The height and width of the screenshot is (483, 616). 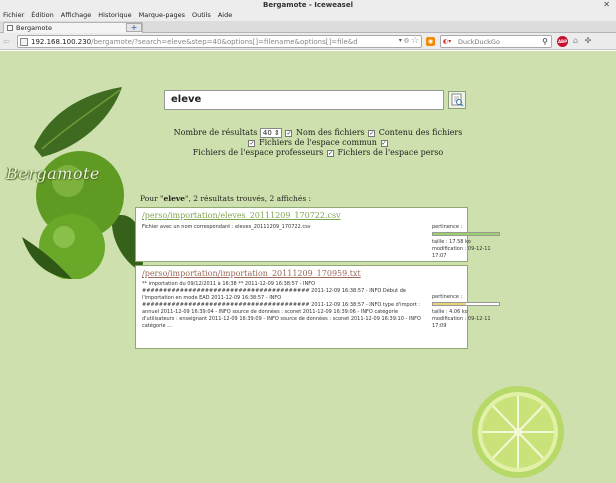 I want to click on window-titlebar: Bergamote - Iceweasel ✕, so click(x=308, y=5).